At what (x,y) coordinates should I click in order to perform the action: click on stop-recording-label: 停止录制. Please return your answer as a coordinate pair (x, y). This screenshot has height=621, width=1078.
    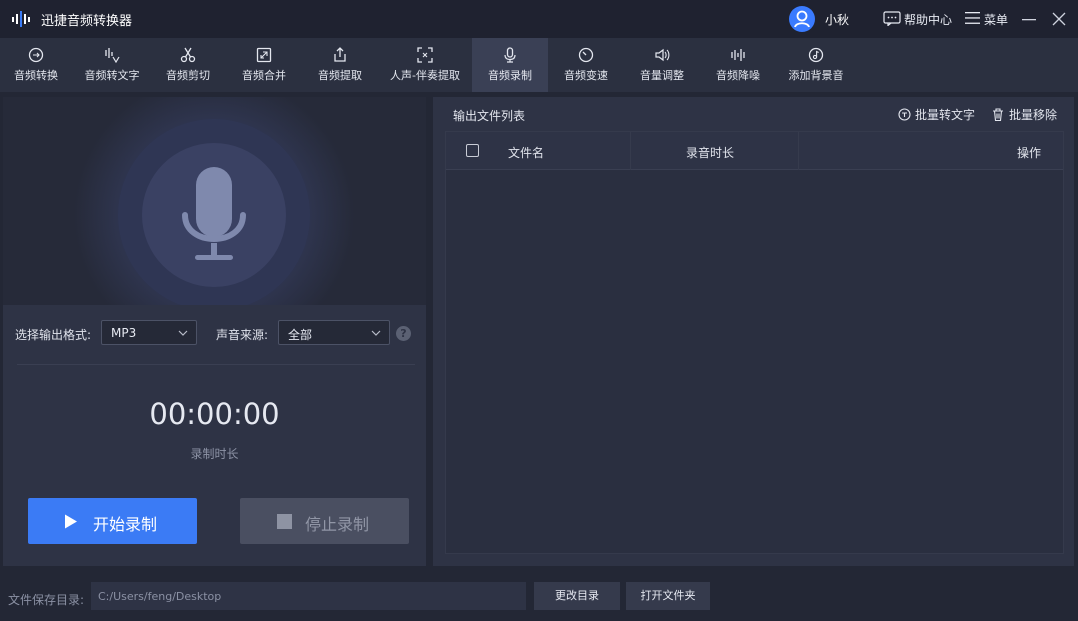
    Looking at the image, I should click on (337, 524).